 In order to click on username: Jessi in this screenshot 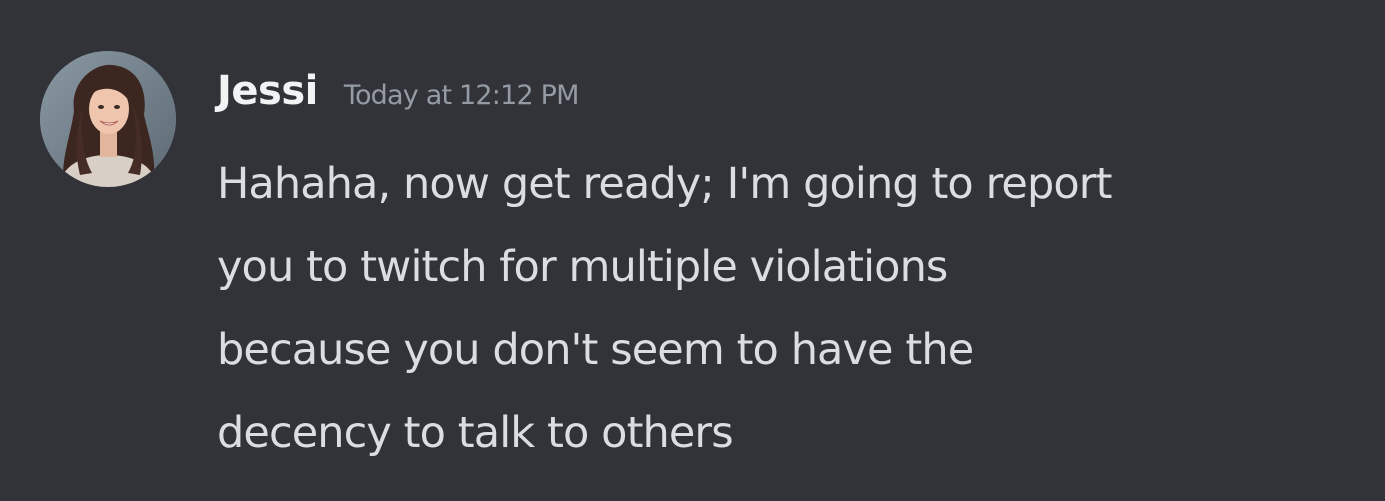, I will do `click(267, 91)`.